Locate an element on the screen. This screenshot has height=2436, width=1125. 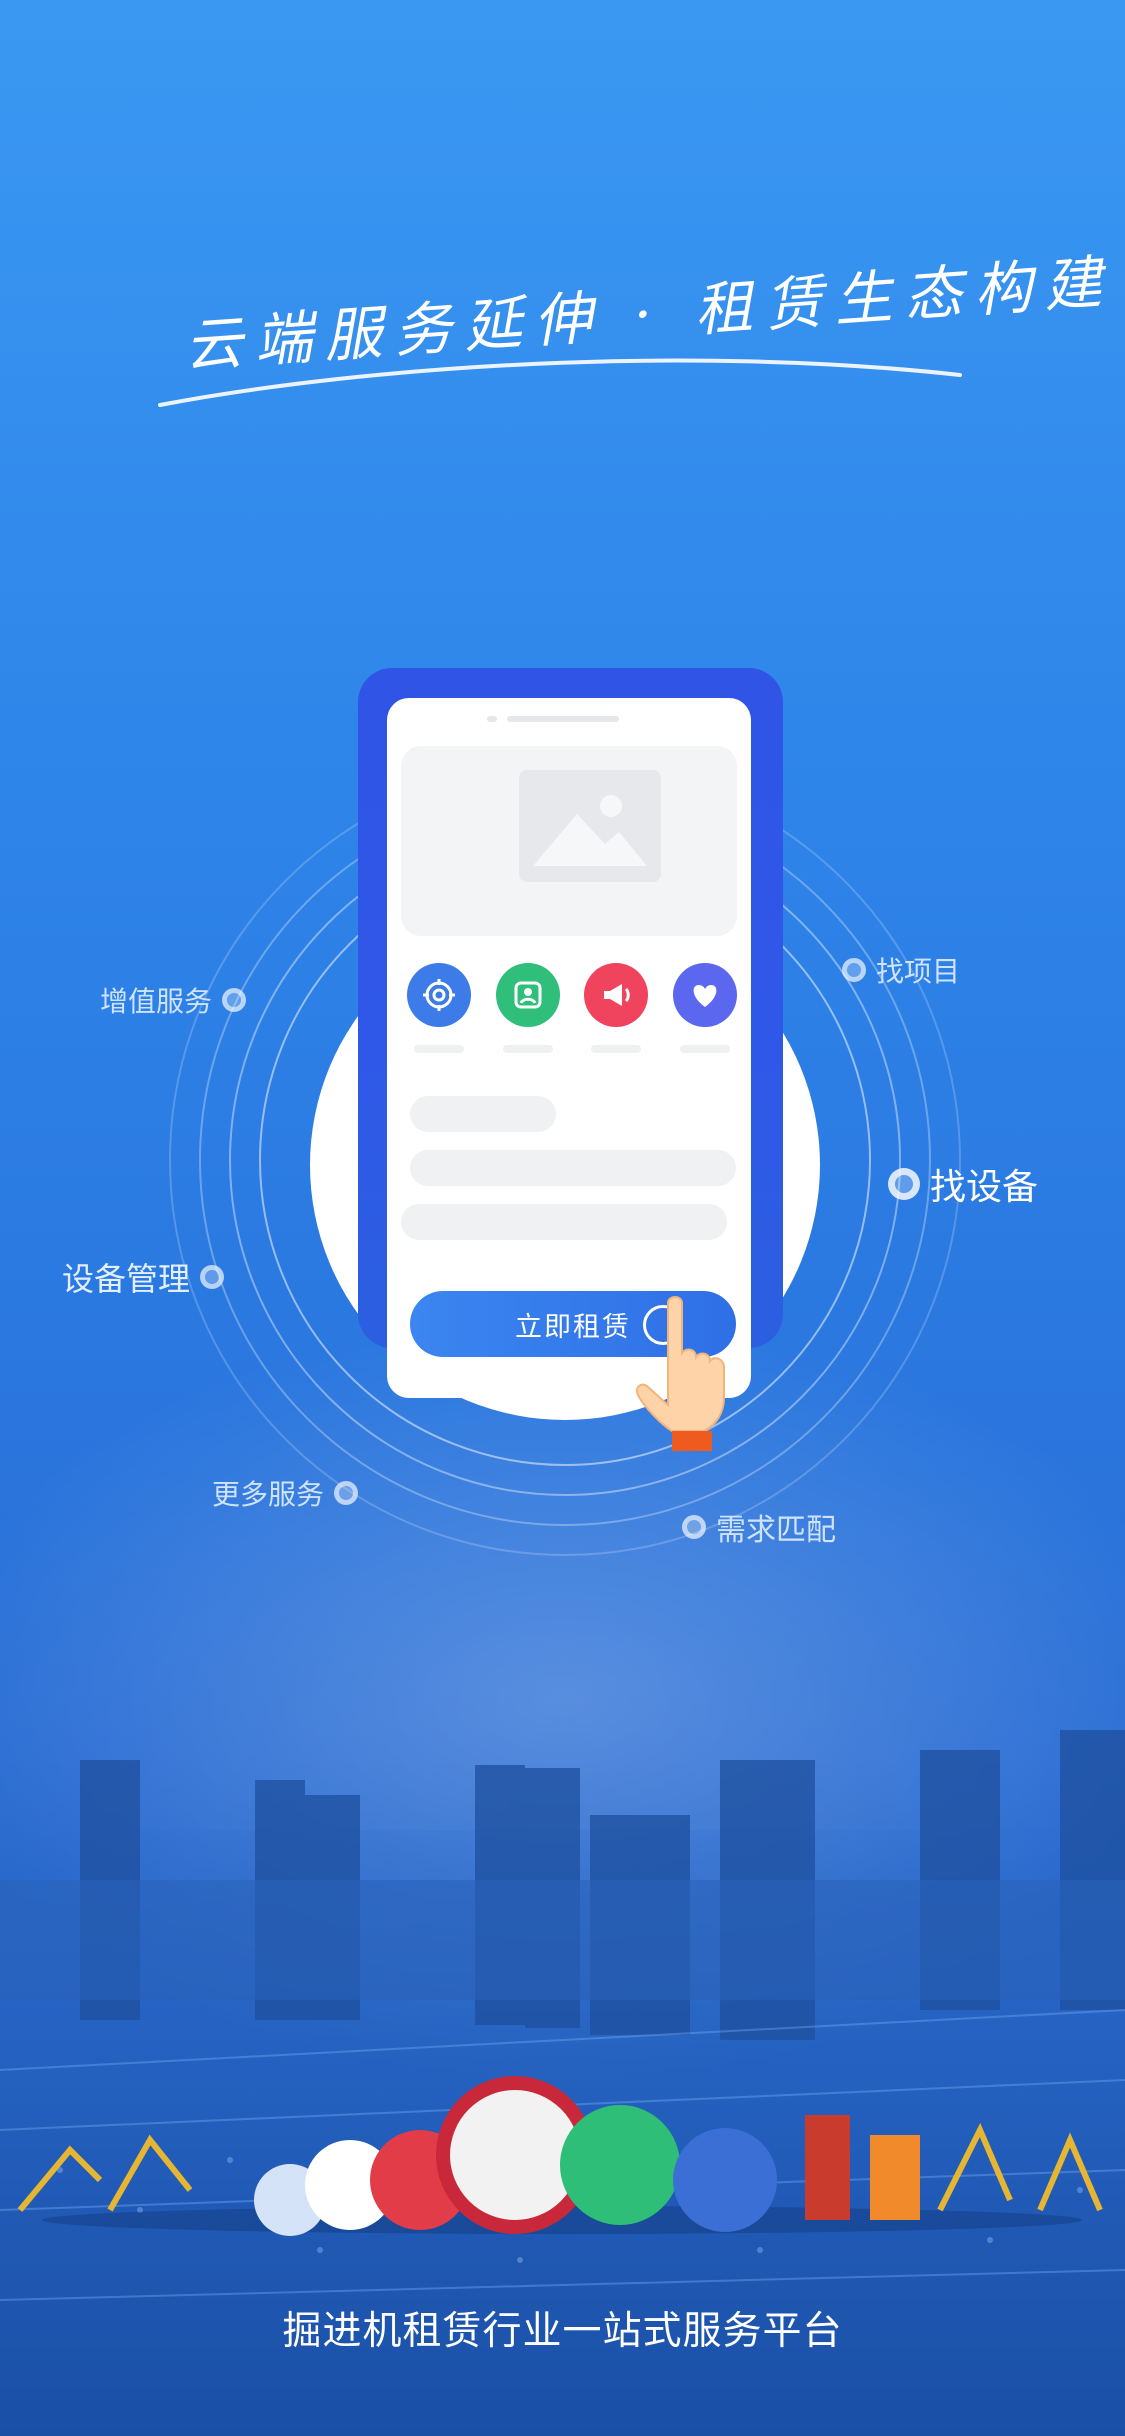
contacts-icon is located at coordinates (527, 995).